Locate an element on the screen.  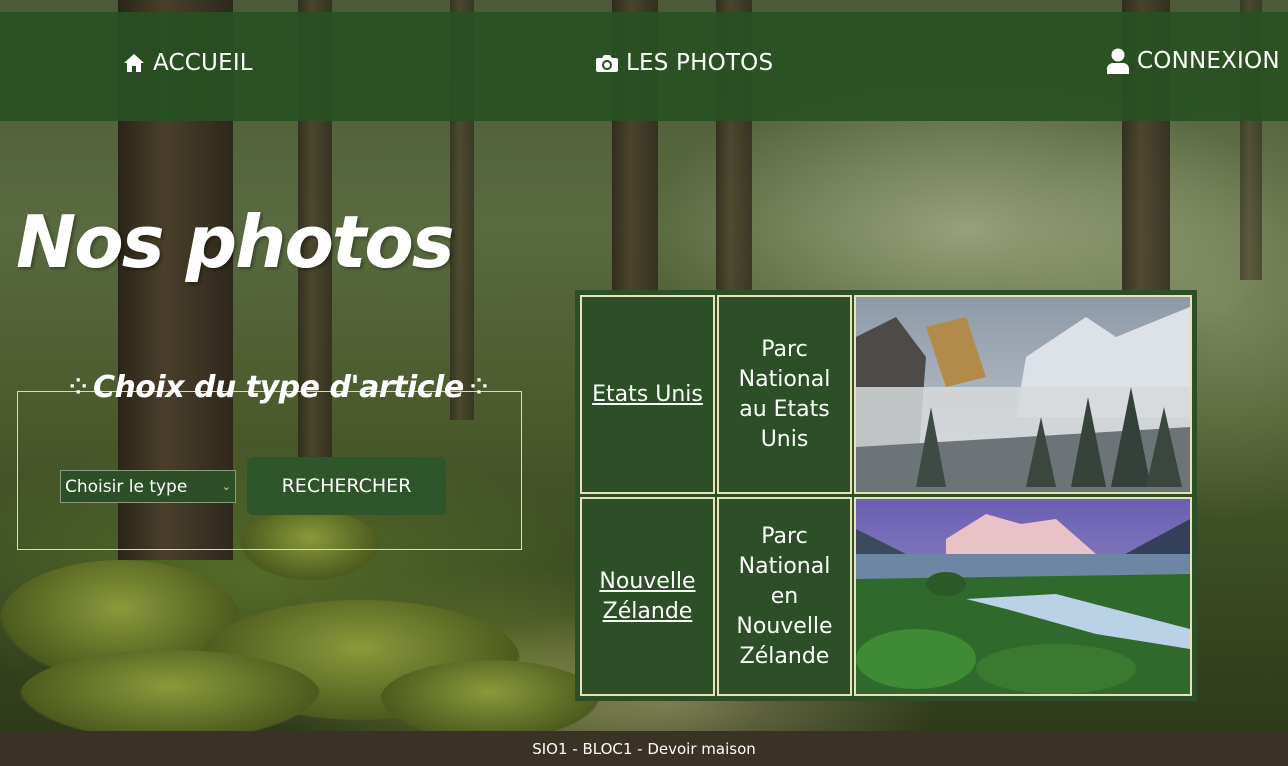
nav-home-label: ACCUEIL is located at coordinates (203, 63).